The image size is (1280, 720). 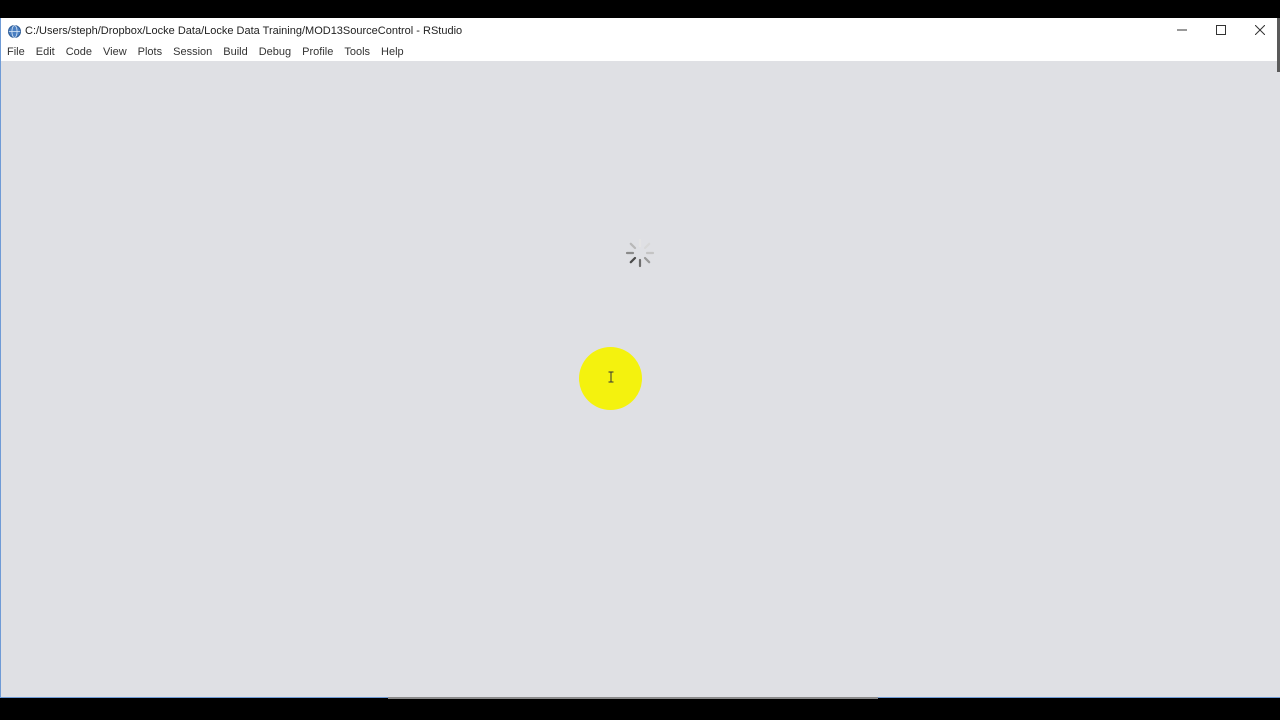 I want to click on minimize-icon, so click(x=1181, y=31).